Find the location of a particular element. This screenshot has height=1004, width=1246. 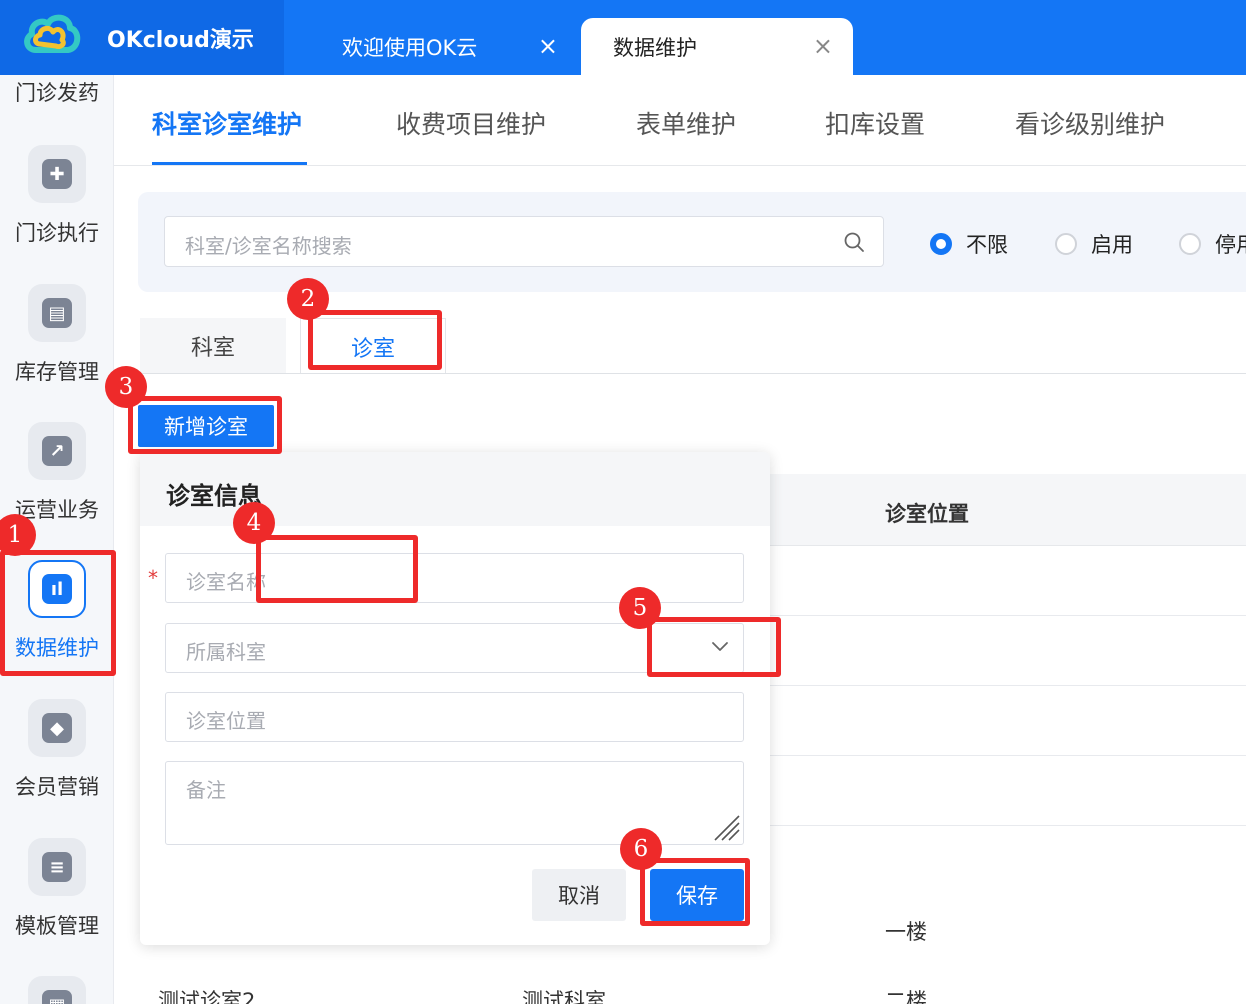

cell-location: 一楼 is located at coordinates (906, 932).